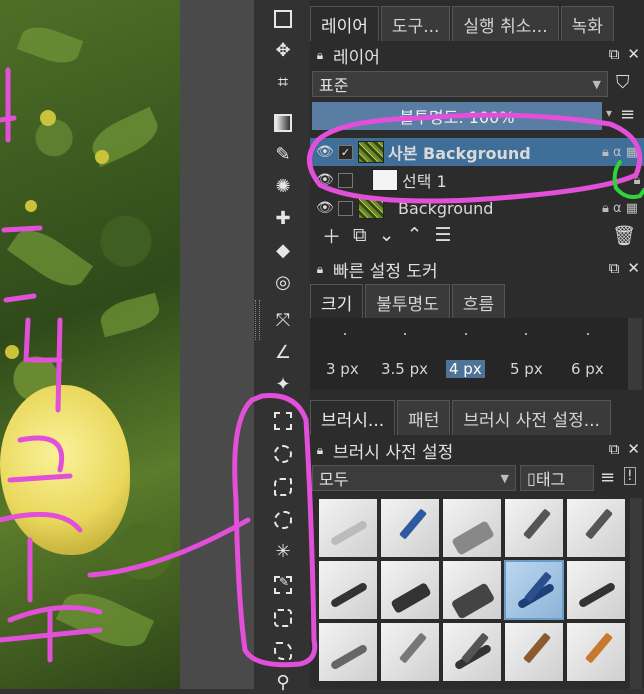  What do you see at coordinates (623, 82) in the screenshot?
I see `filter-icon: ⛉` at bounding box center [623, 82].